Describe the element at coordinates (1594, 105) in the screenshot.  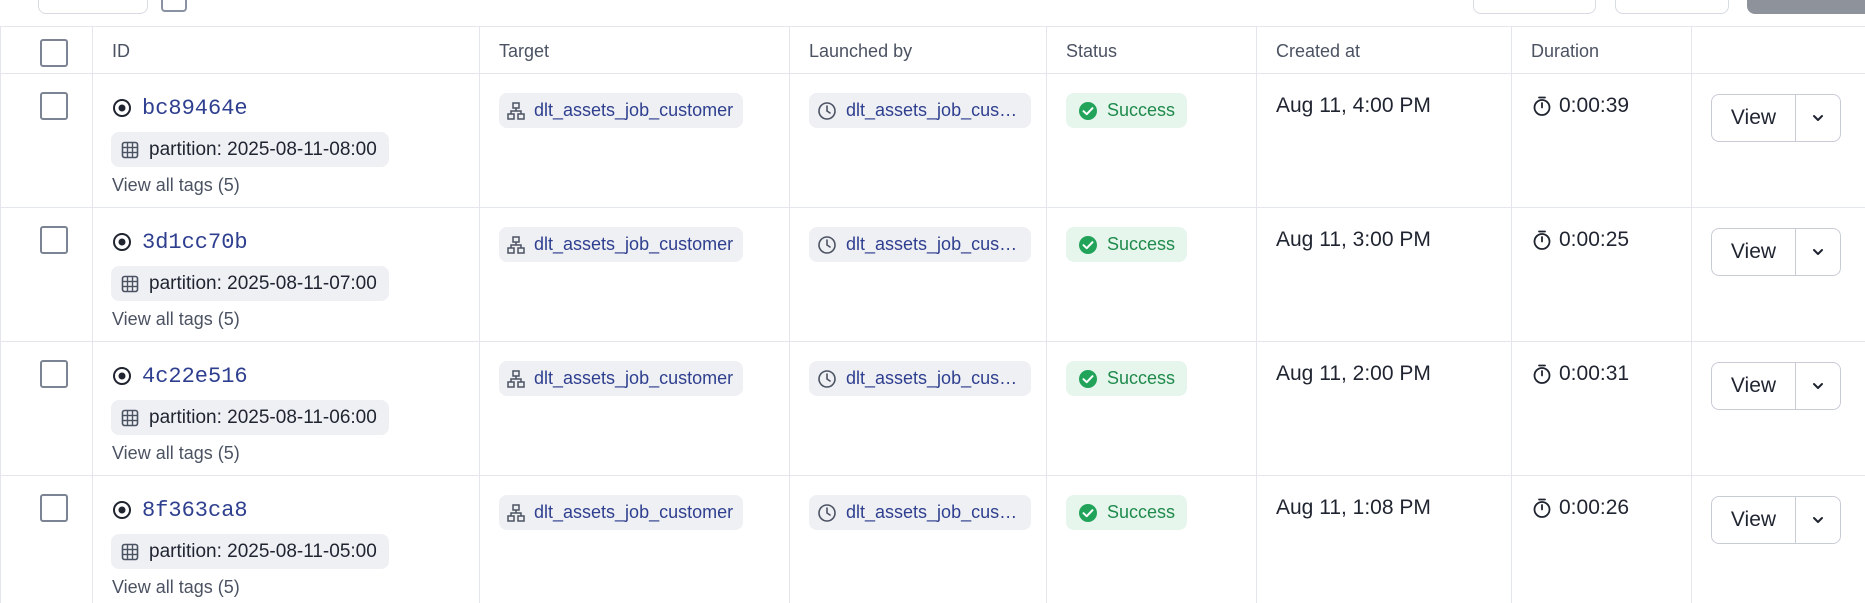
I see `duration-value: 0:00:39` at that location.